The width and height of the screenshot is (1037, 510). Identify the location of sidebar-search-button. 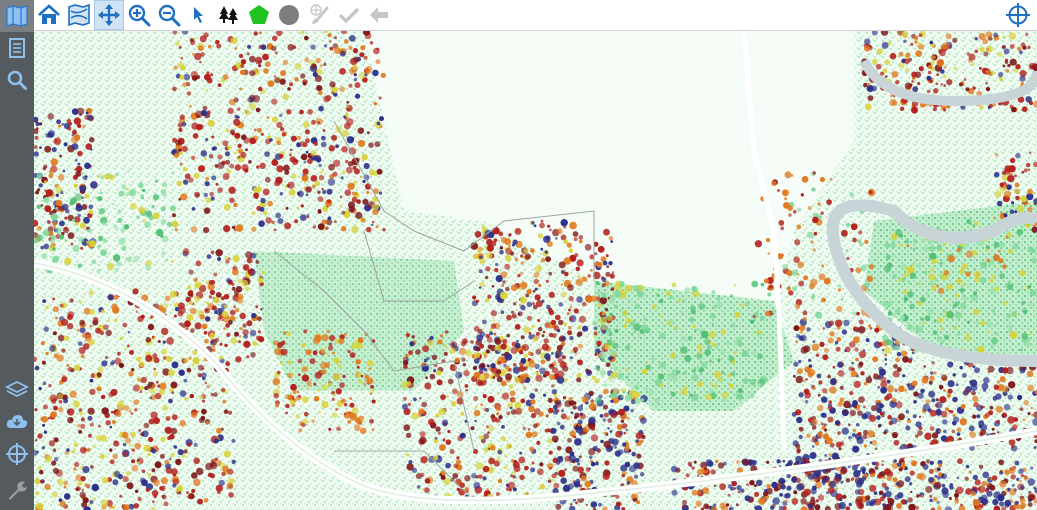
(17, 80).